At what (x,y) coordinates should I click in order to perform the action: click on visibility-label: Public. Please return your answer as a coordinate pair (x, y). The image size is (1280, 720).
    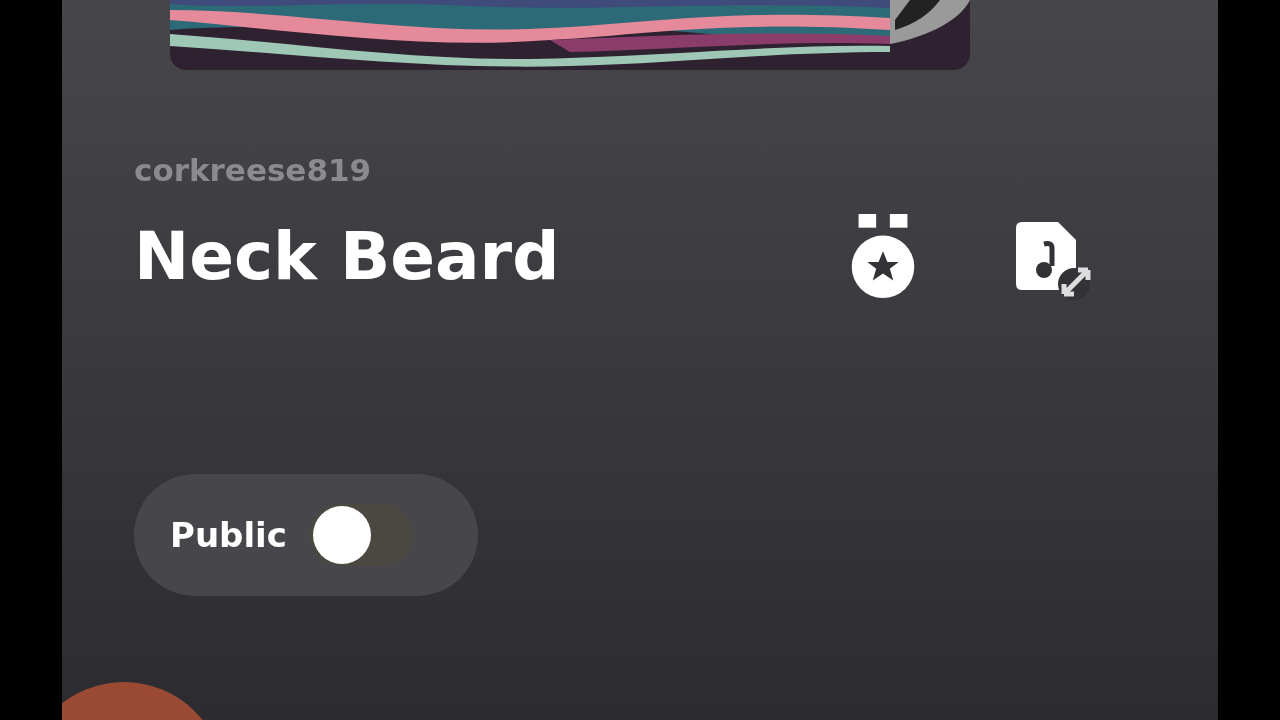
    Looking at the image, I should click on (228, 535).